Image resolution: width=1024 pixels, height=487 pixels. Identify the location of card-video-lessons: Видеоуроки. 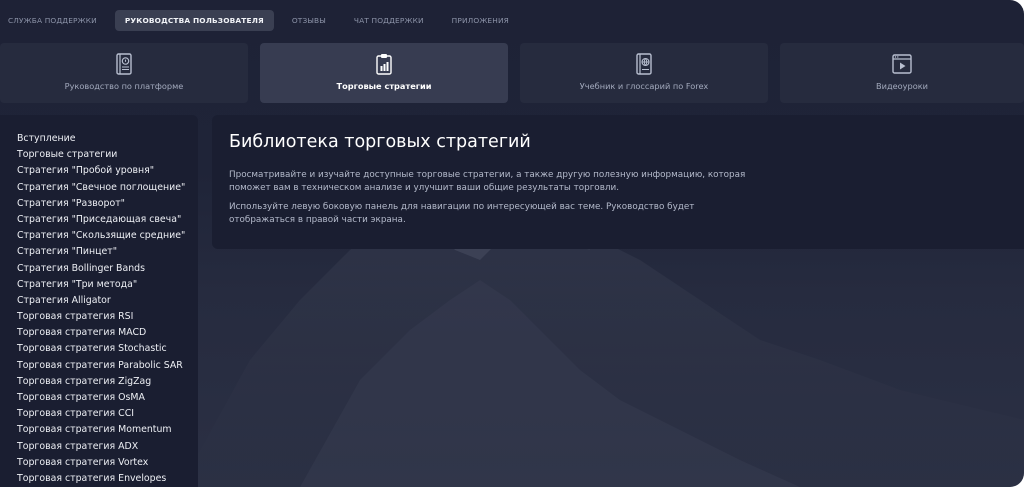
(902, 73).